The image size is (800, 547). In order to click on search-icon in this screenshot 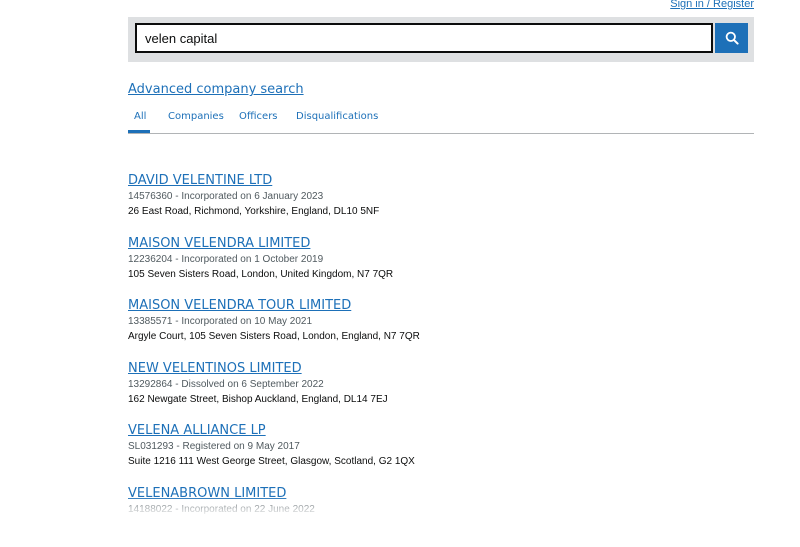, I will do `click(732, 38)`.